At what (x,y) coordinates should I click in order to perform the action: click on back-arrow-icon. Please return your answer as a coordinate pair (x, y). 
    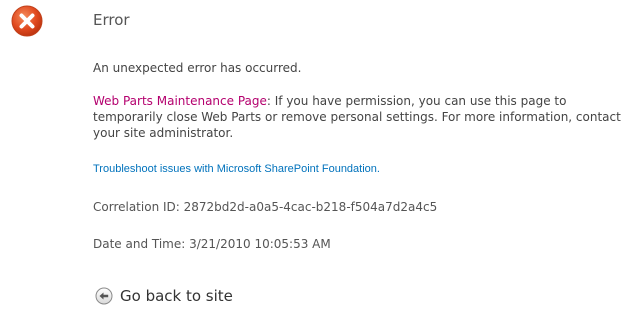
    Looking at the image, I should click on (104, 296).